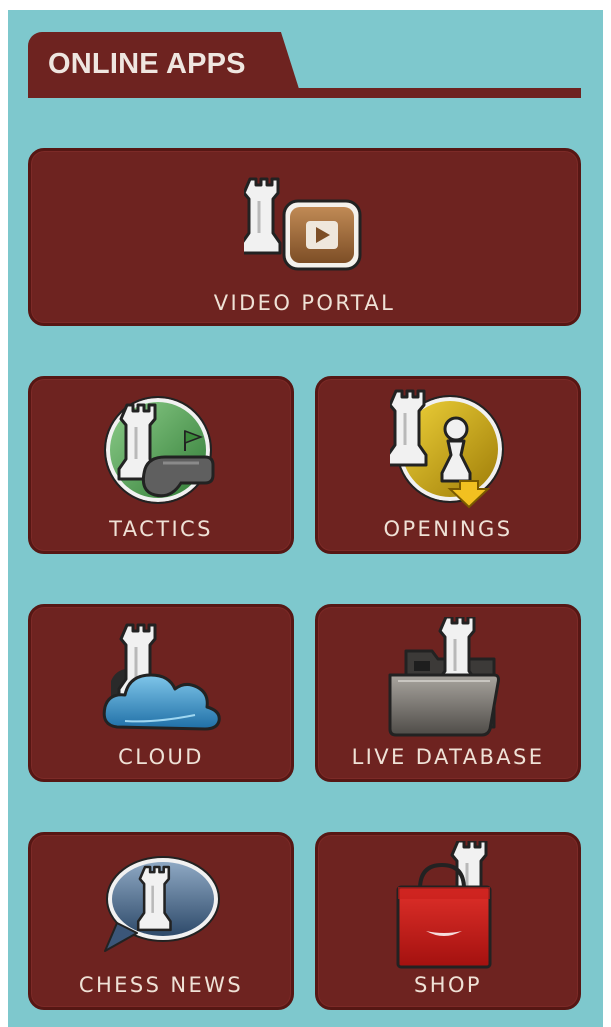 The image size is (611, 1027). I want to click on cloud-button: CLOUD, so click(161, 693).